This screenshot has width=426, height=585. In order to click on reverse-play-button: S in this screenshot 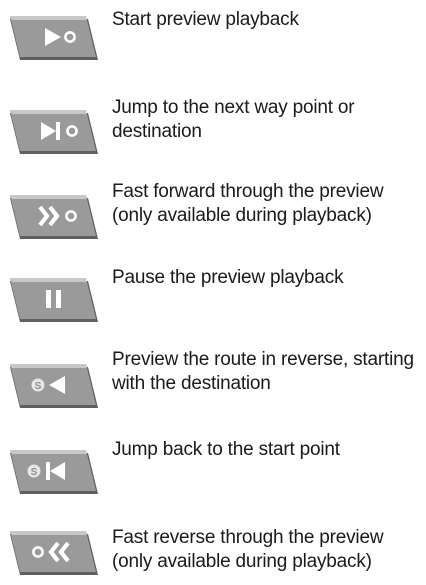, I will do `click(54, 386)`.